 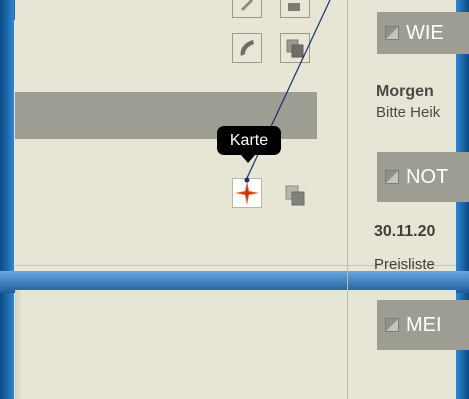 What do you see at coordinates (347, 199) in the screenshot?
I see `column-divider` at bounding box center [347, 199].